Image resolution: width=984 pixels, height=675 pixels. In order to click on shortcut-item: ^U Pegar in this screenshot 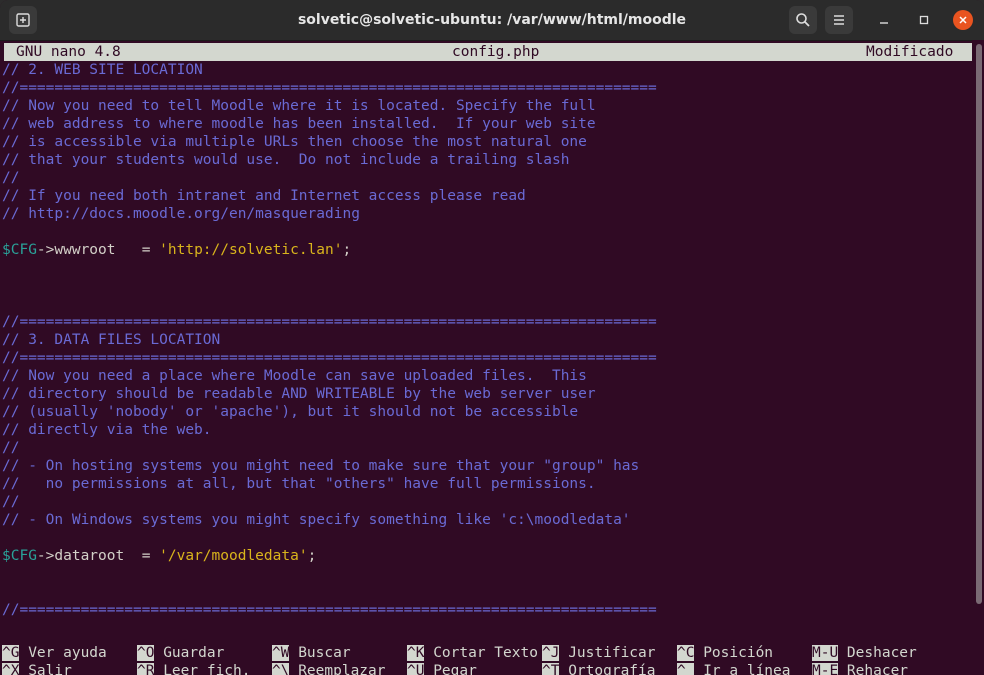, I will do `click(442, 668)`.